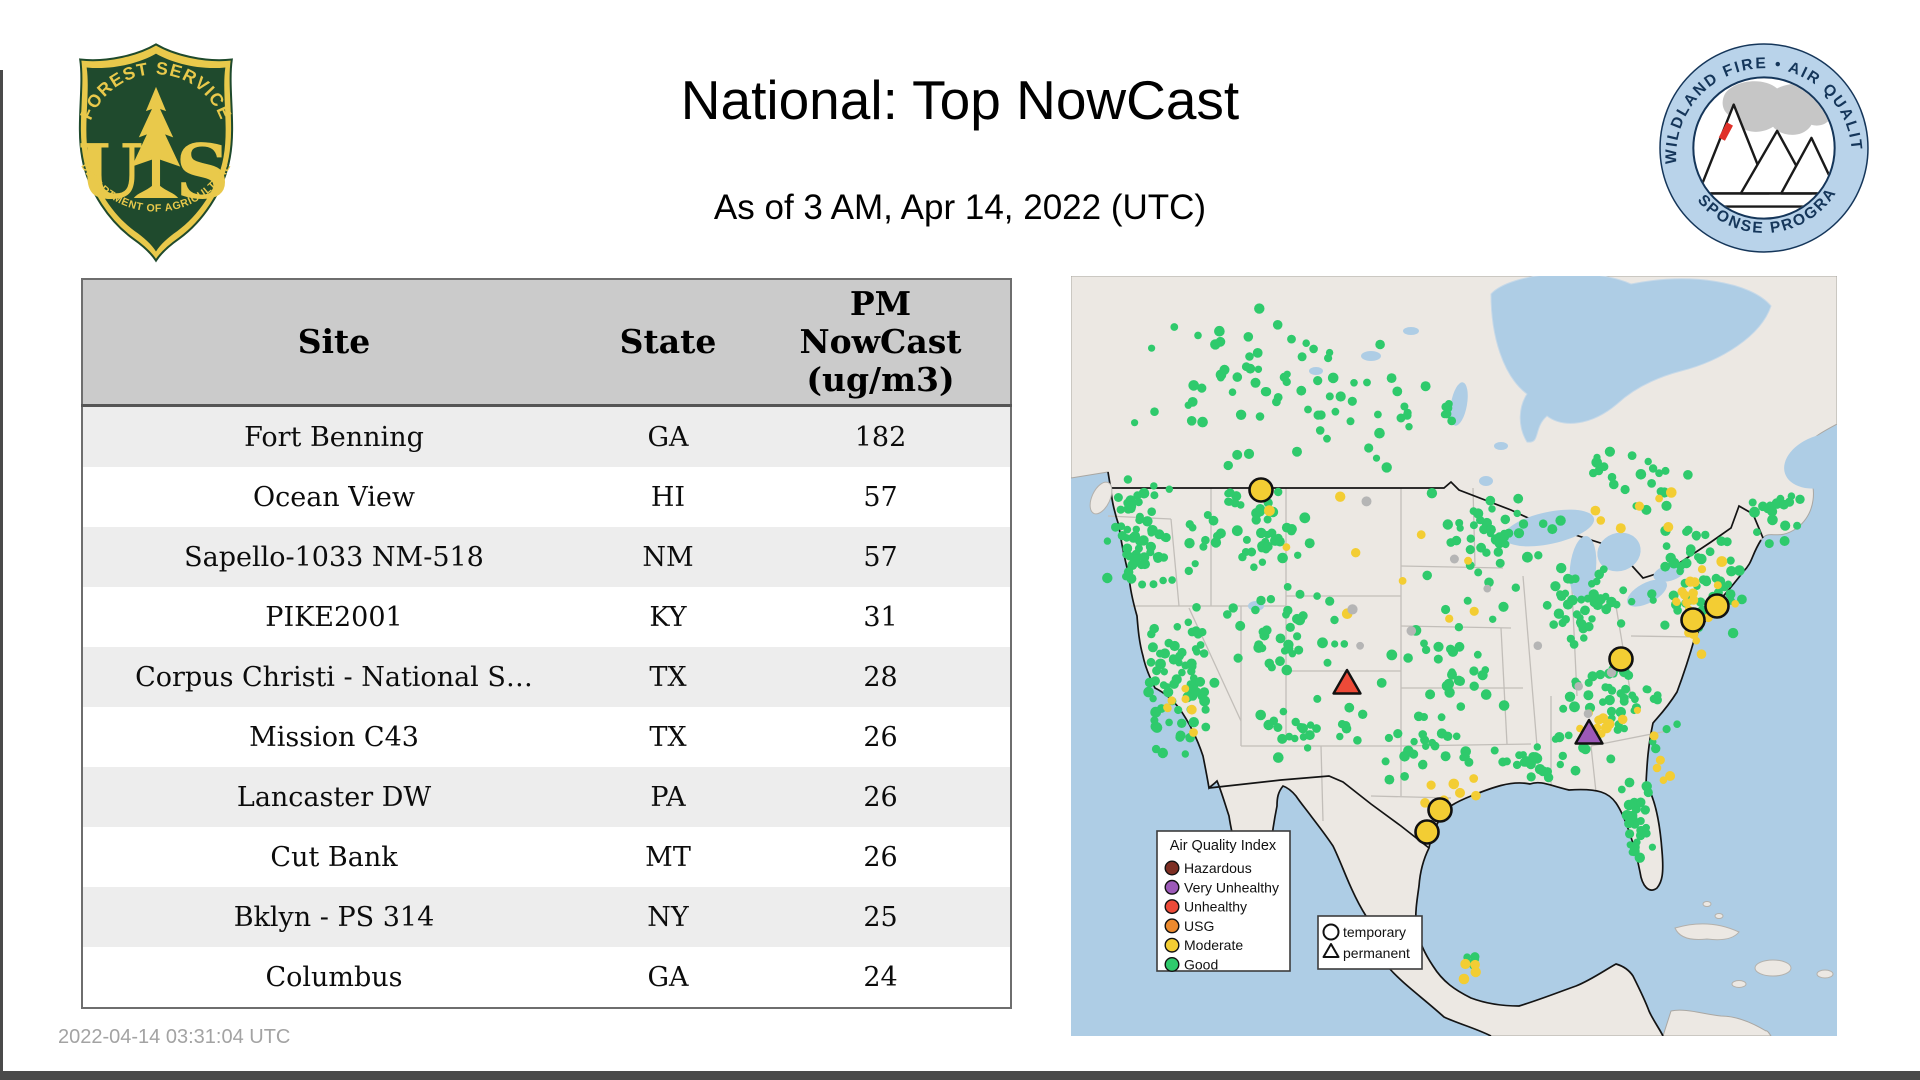  What do you see at coordinates (1538, 645) in the screenshot?
I see `monitor-dot-nodata` at bounding box center [1538, 645].